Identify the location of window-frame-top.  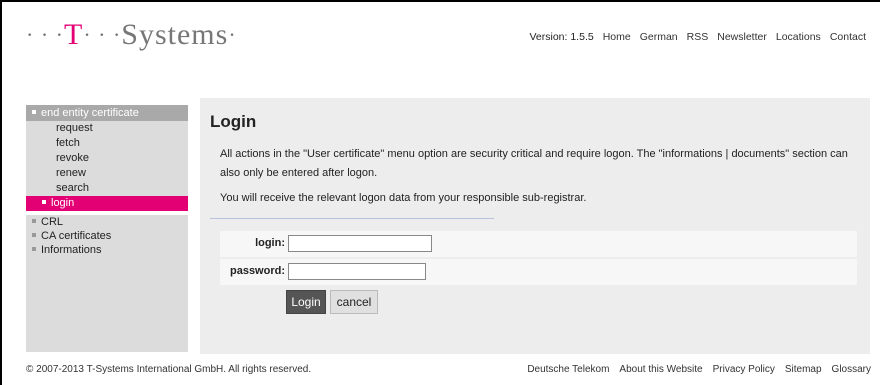
(440, 1).